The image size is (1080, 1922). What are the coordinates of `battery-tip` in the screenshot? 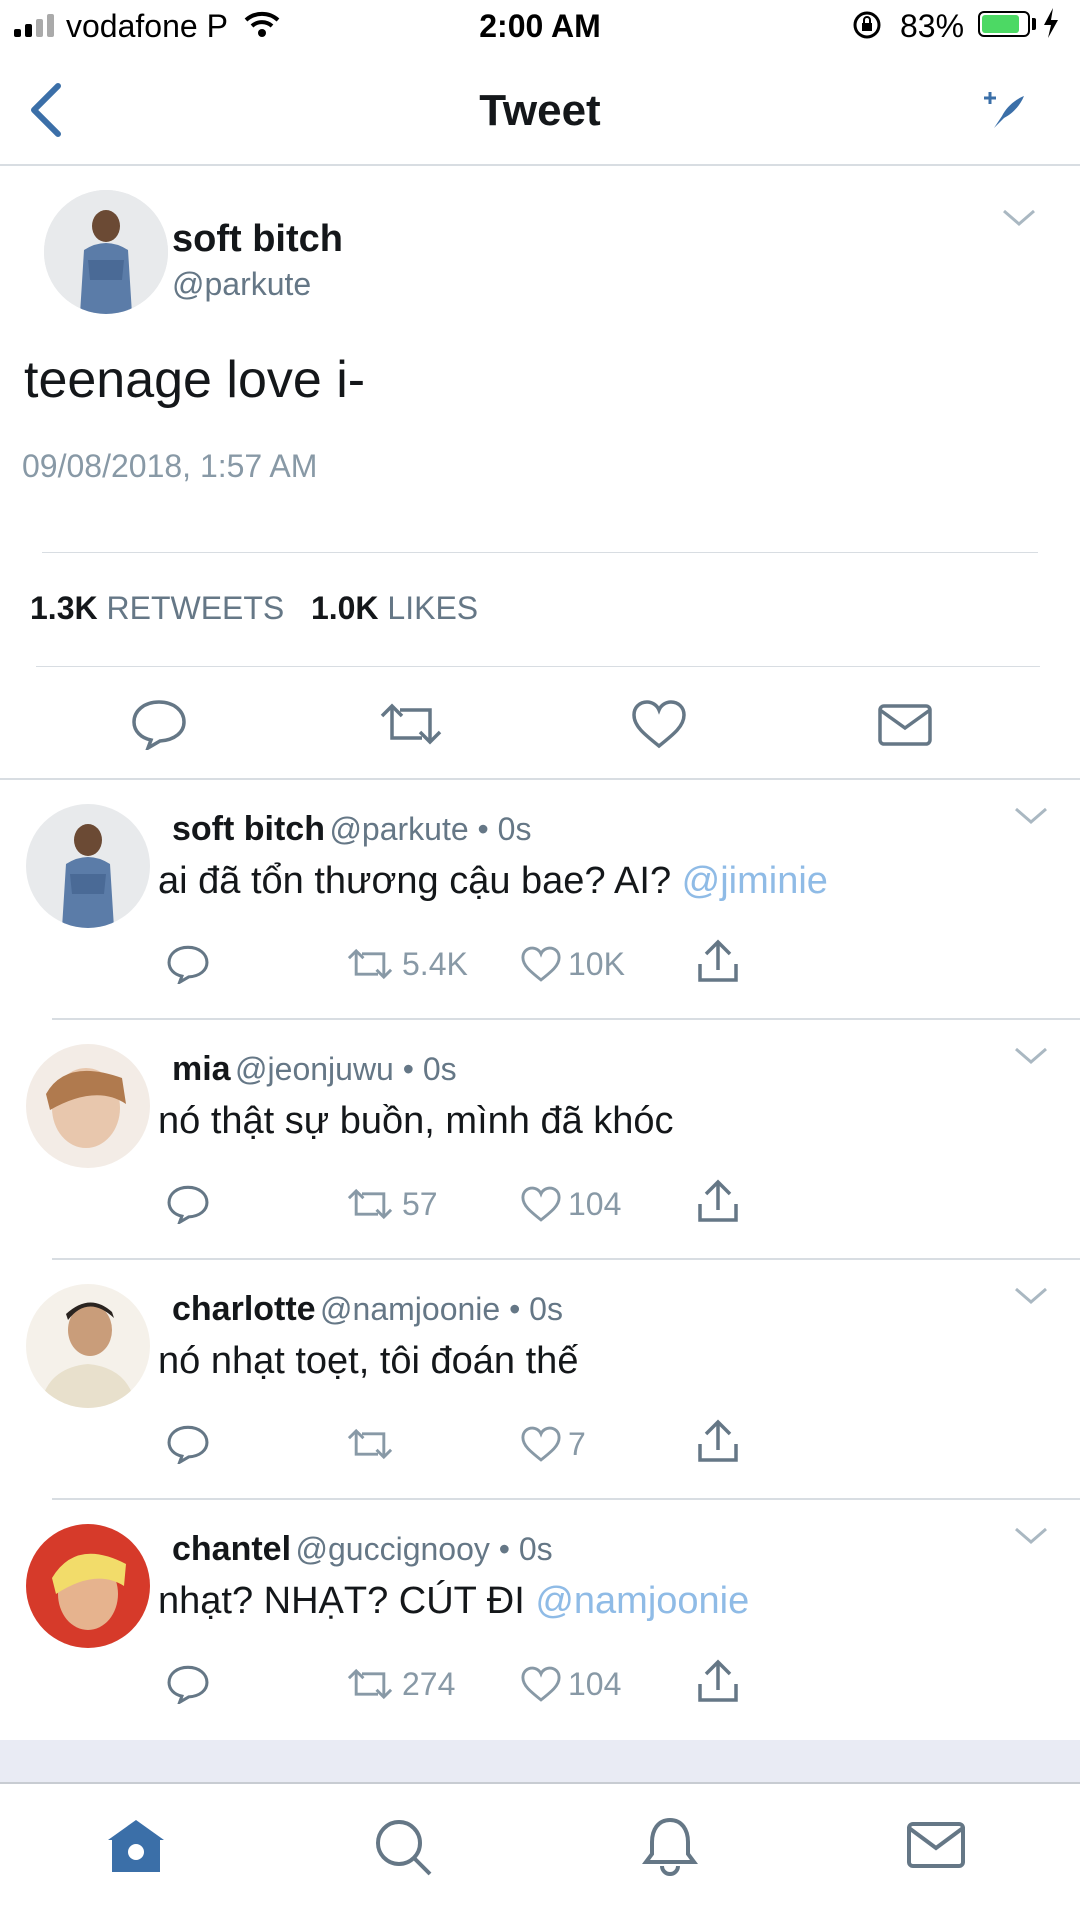 It's located at (1034, 24).